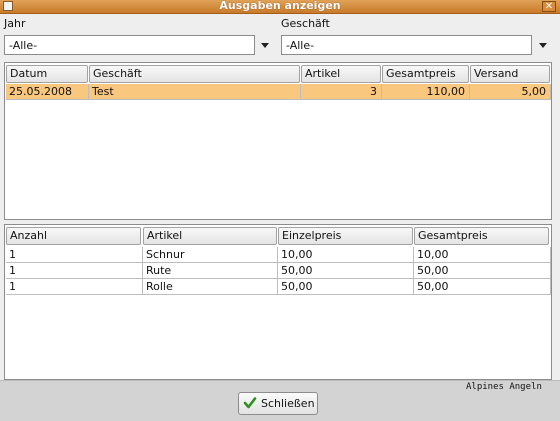 This screenshot has height=421, width=560. What do you see at coordinates (426, 92) in the screenshot?
I see `table-row-cell-gesamtpreis: 110,00` at bounding box center [426, 92].